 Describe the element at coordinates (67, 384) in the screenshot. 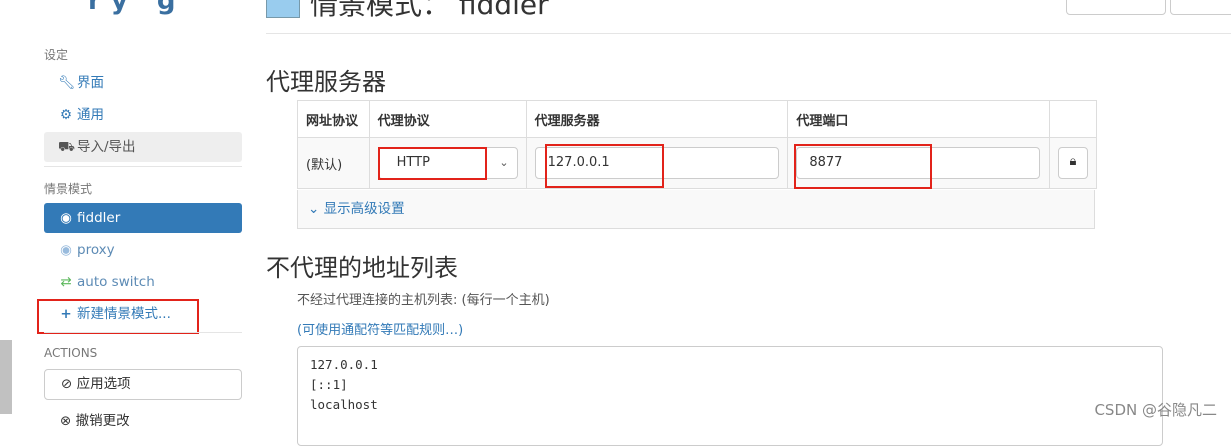

I see `check-circle-icon: ⊘` at that location.